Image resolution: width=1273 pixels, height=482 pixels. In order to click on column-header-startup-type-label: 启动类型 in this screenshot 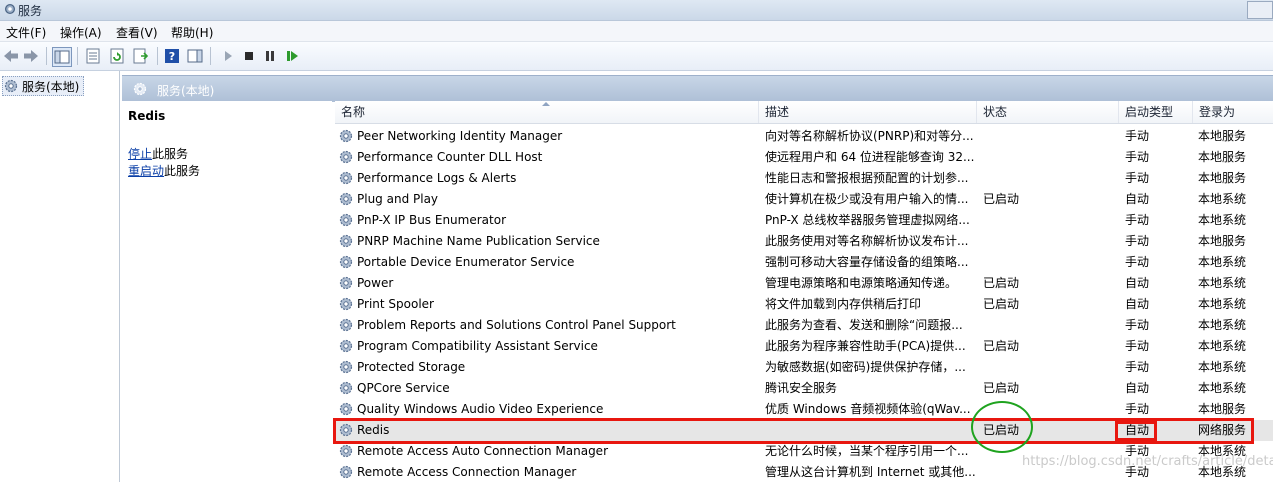, I will do `click(1149, 112)`.